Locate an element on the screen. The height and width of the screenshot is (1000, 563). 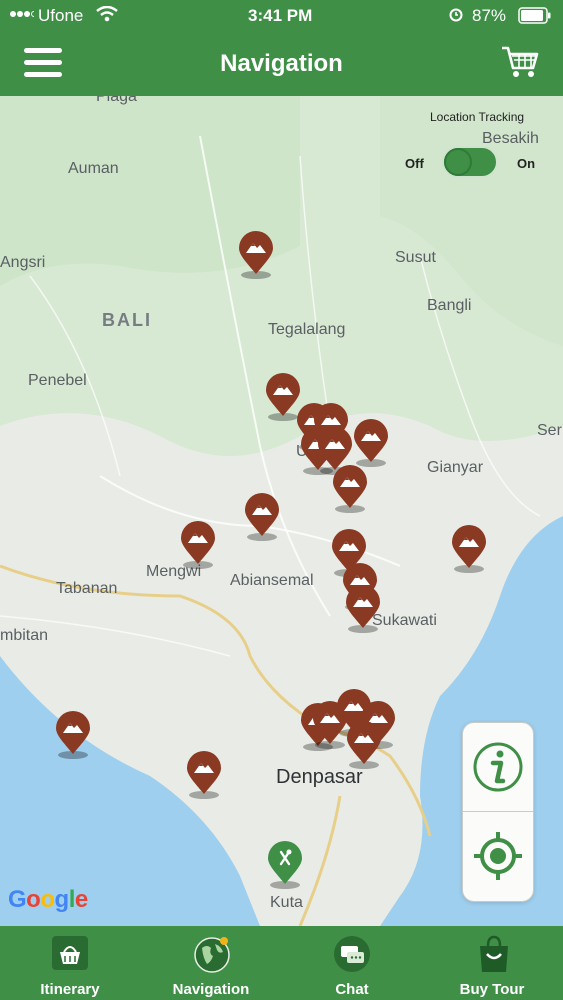
signal-icon is located at coordinates (23, 16).